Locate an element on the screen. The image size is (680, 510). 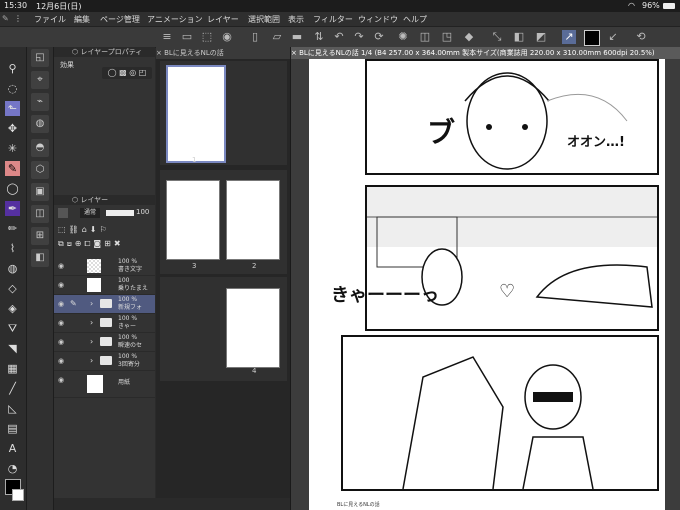
ruler-icon: ▤ is located at coordinates (12, 428).